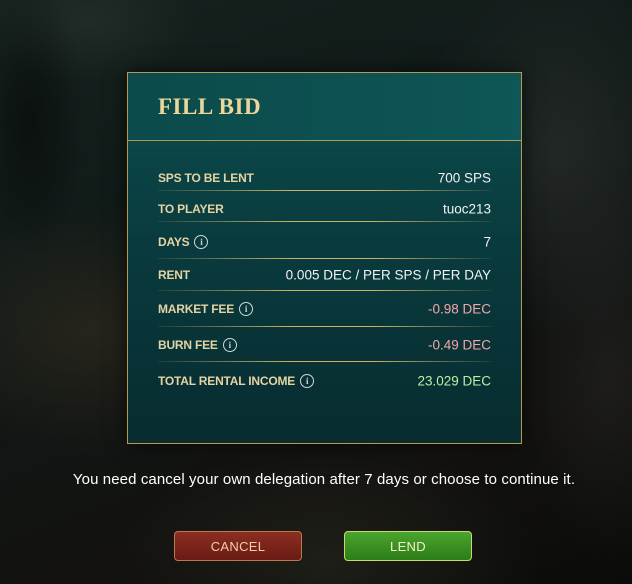 The height and width of the screenshot is (584, 632). I want to click on row-label-text: SPS TO BE LENT, so click(206, 178).